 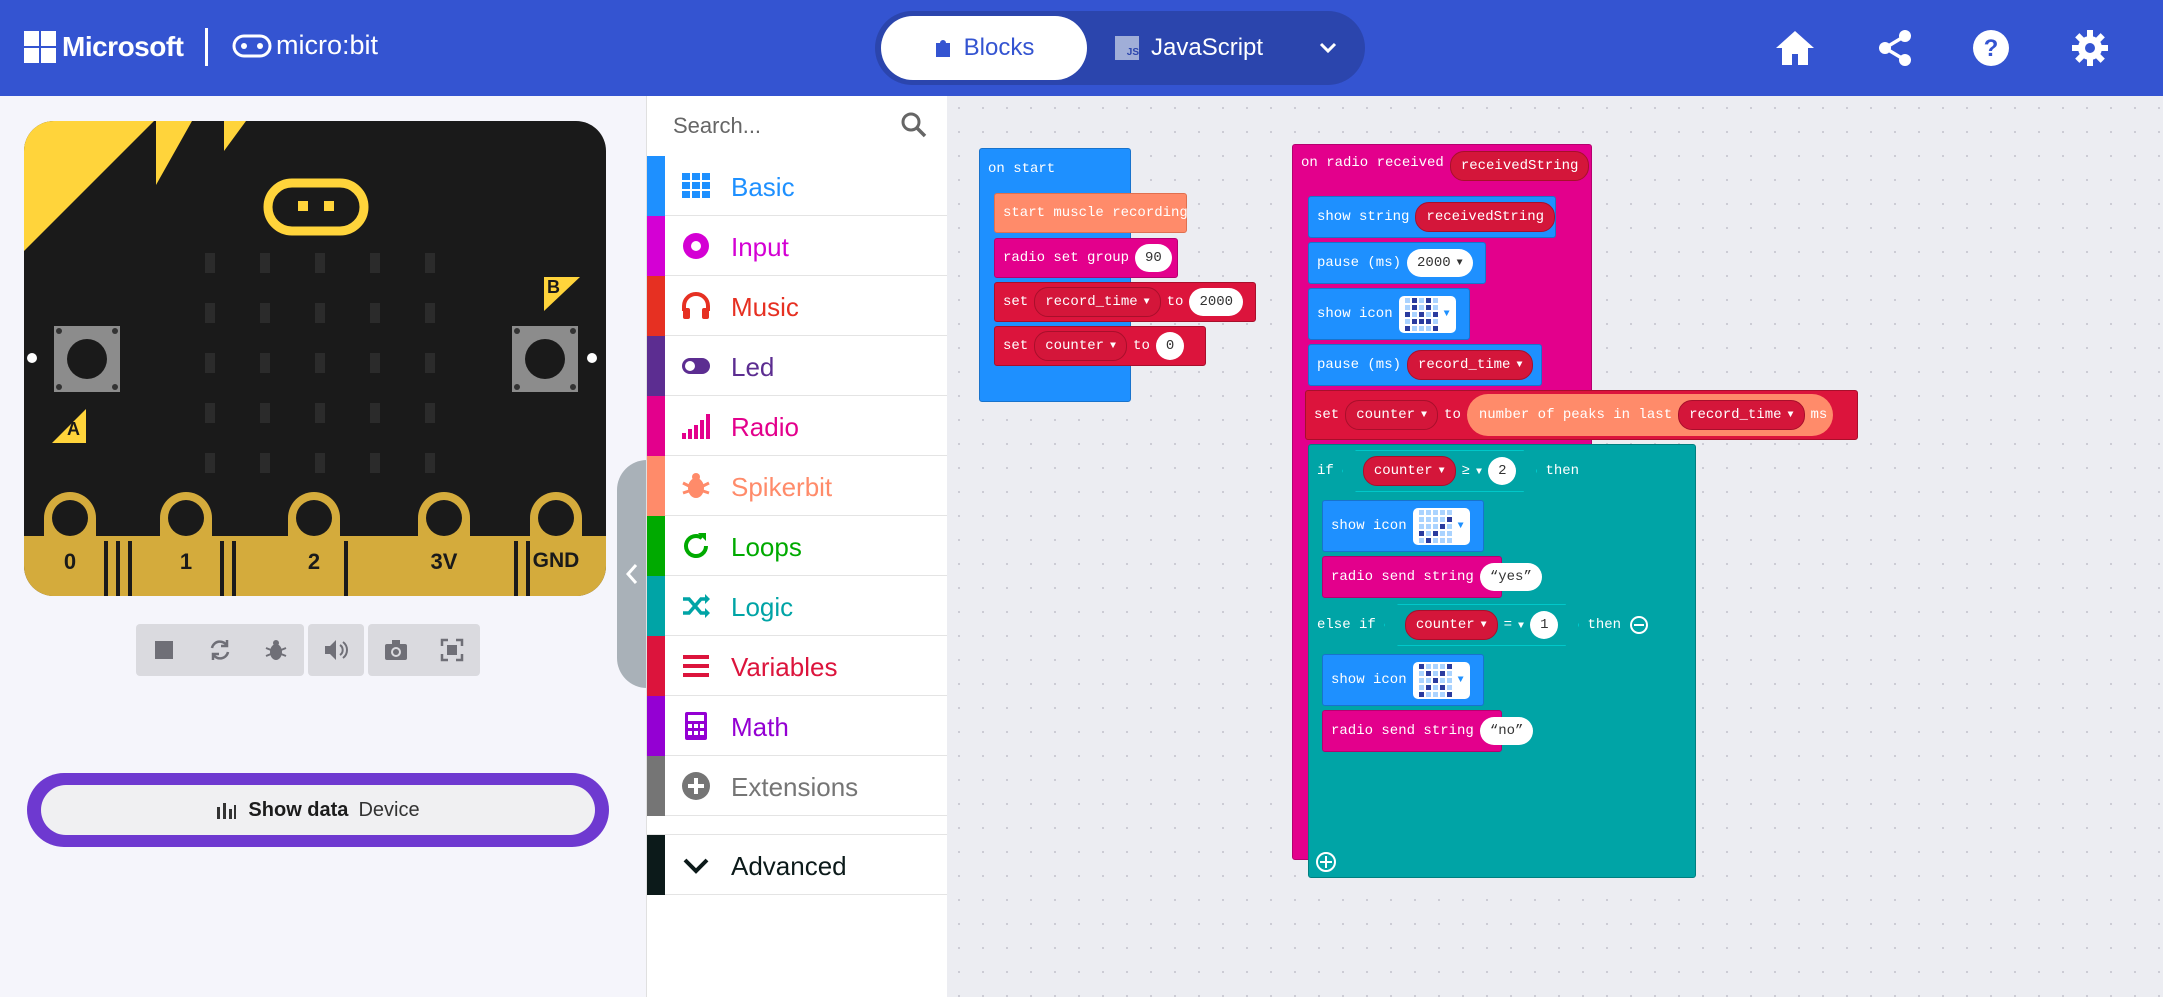 What do you see at coordinates (1472, 471) in the screenshot?
I see `operator-dropdown: ≥ ▼` at bounding box center [1472, 471].